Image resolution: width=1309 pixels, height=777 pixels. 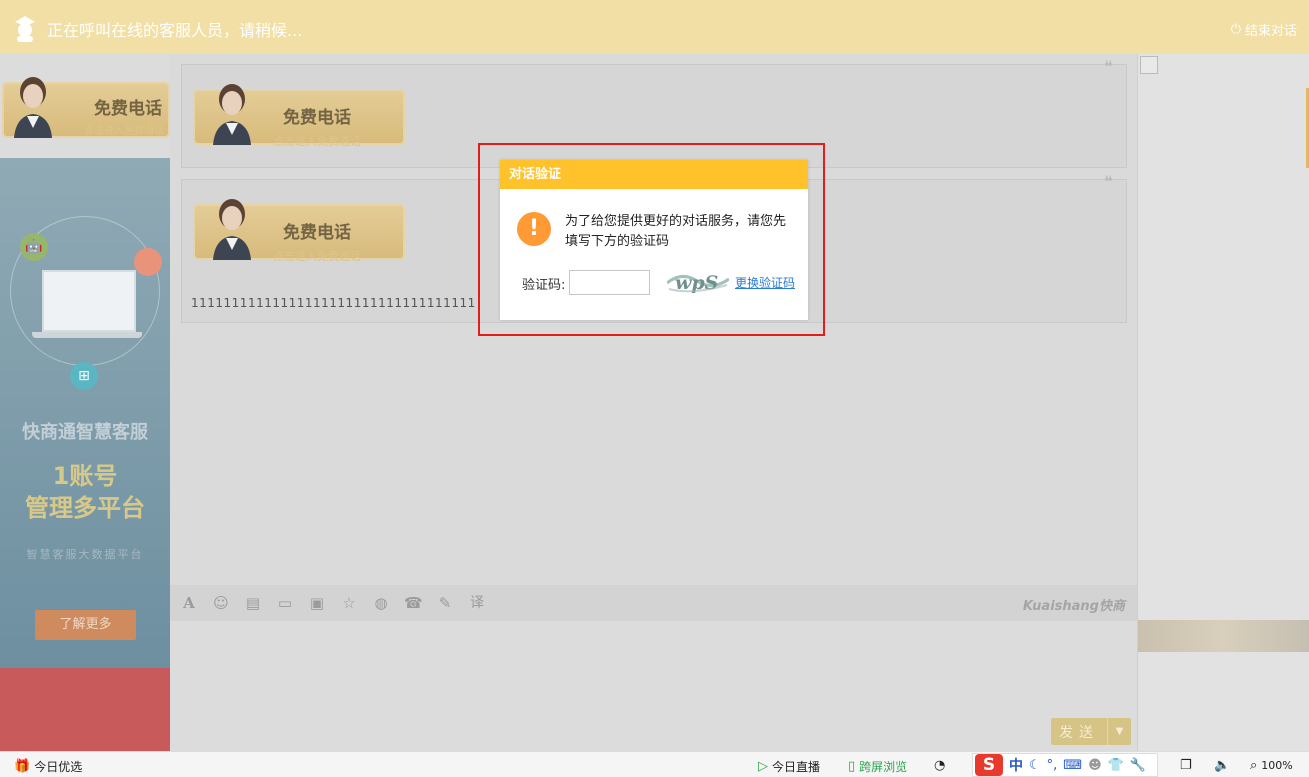 What do you see at coordinates (285, 603) in the screenshot?
I see `folder-icon: ▭` at bounding box center [285, 603].